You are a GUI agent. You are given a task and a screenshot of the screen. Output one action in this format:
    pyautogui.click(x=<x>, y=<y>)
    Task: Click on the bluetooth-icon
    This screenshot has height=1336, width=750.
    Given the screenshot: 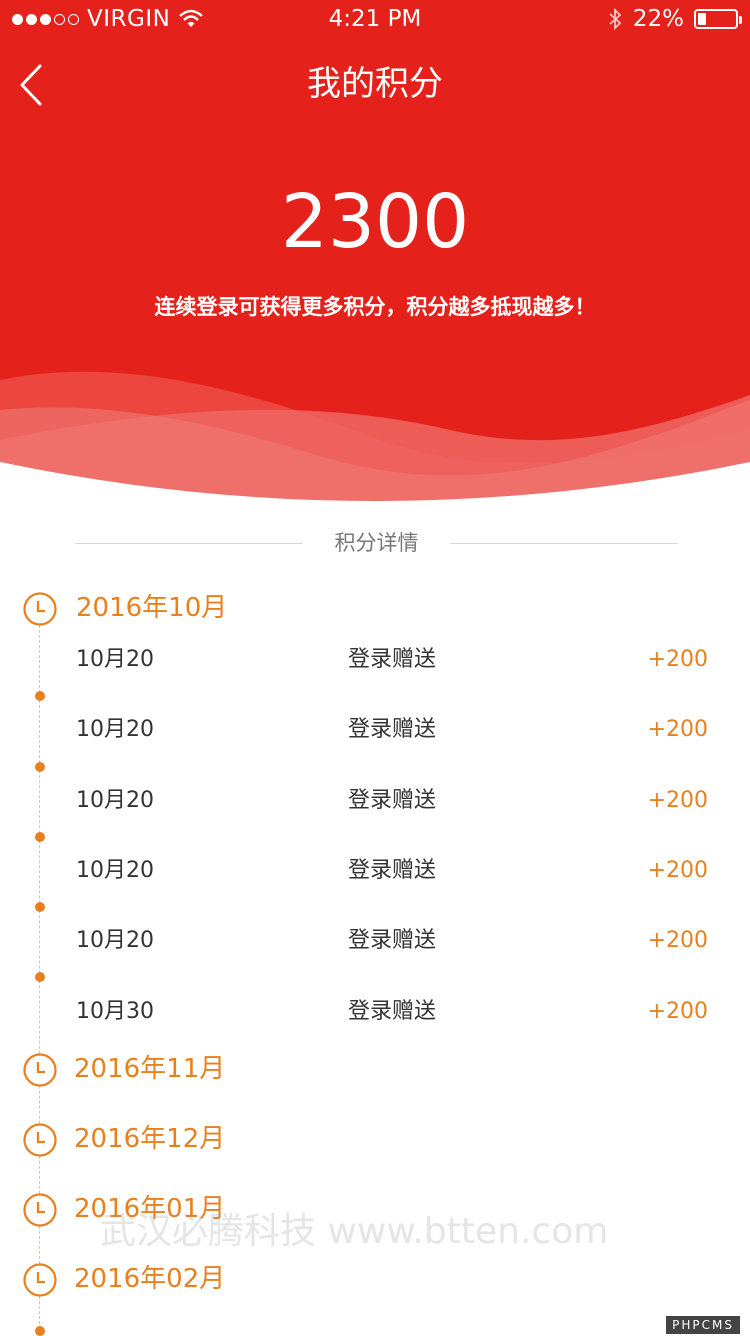 What is the action you would take?
    pyautogui.click(x=615, y=19)
    